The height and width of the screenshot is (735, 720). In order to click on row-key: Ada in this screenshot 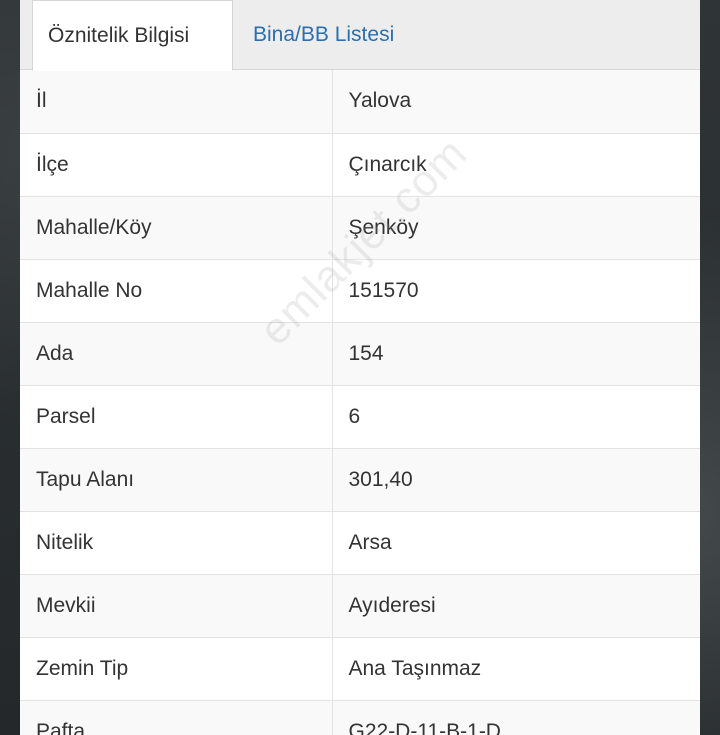, I will do `click(176, 354)`.